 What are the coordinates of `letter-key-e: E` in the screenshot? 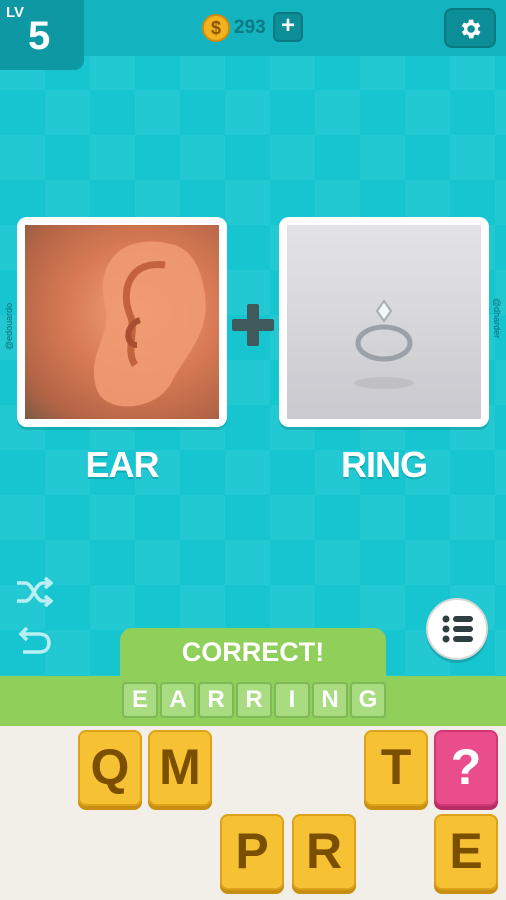 It's located at (466, 852).